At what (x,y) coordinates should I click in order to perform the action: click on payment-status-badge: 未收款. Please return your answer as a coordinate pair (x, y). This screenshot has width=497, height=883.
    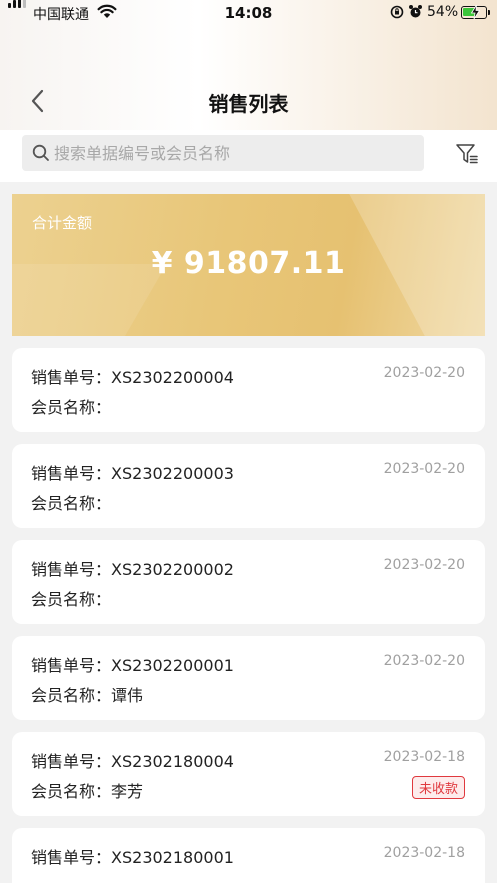
    Looking at the image, I should click on (438, 787).